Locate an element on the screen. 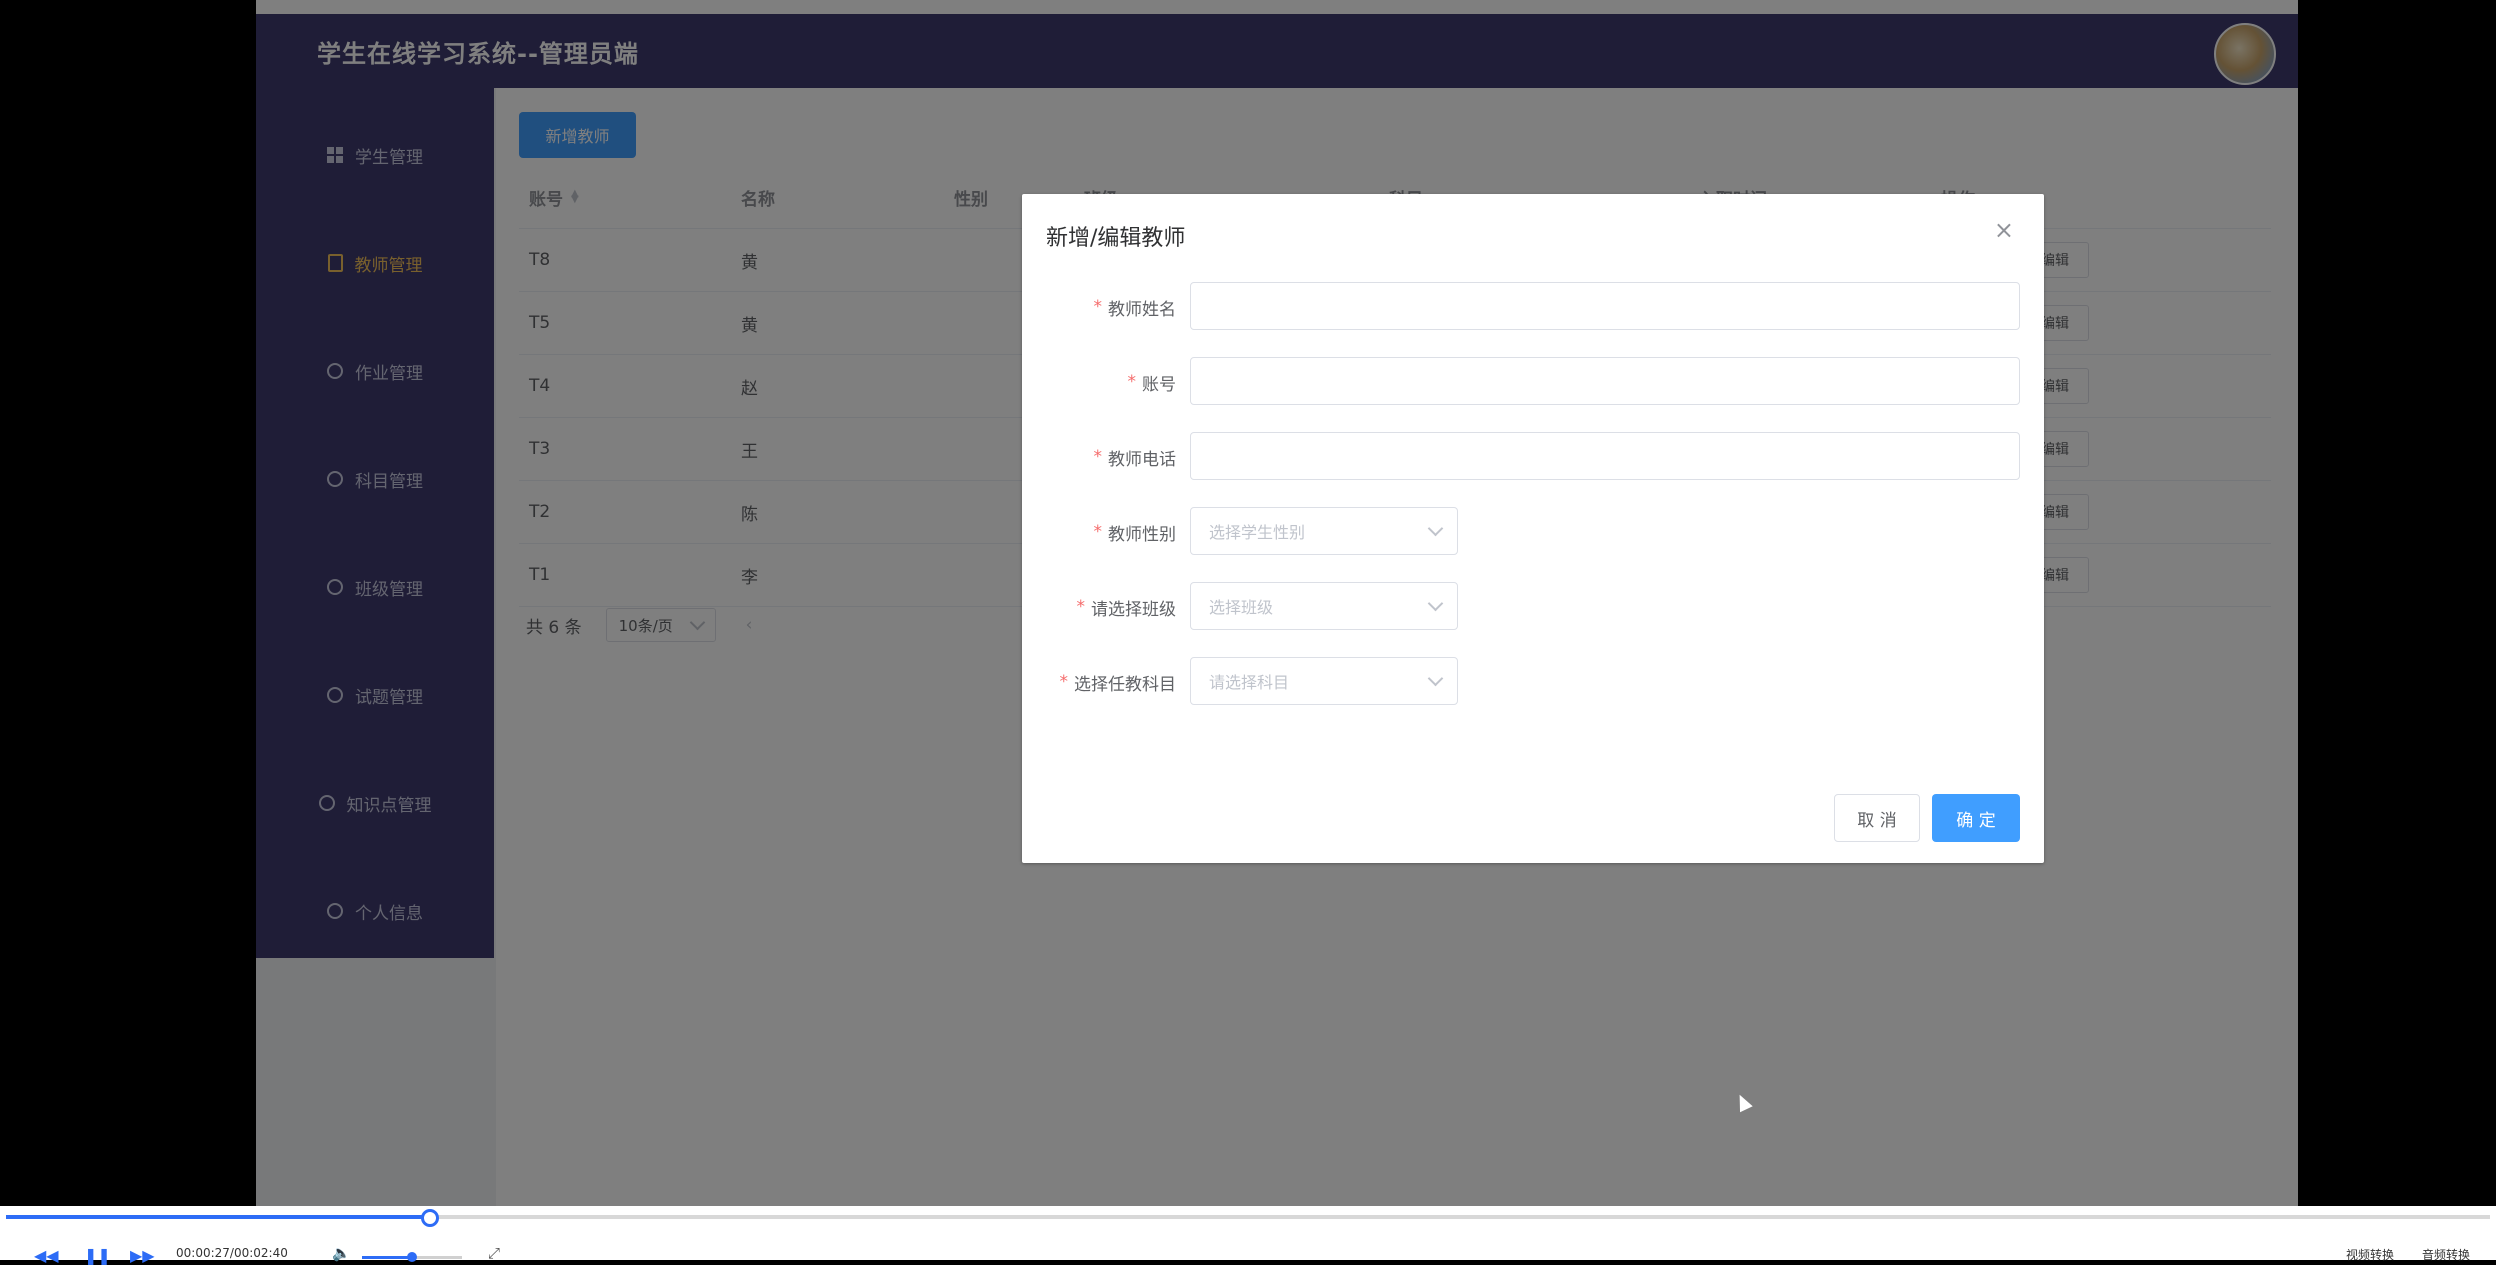  fullscreen-icon: ⤢ is located at coordinates (494, 1253).